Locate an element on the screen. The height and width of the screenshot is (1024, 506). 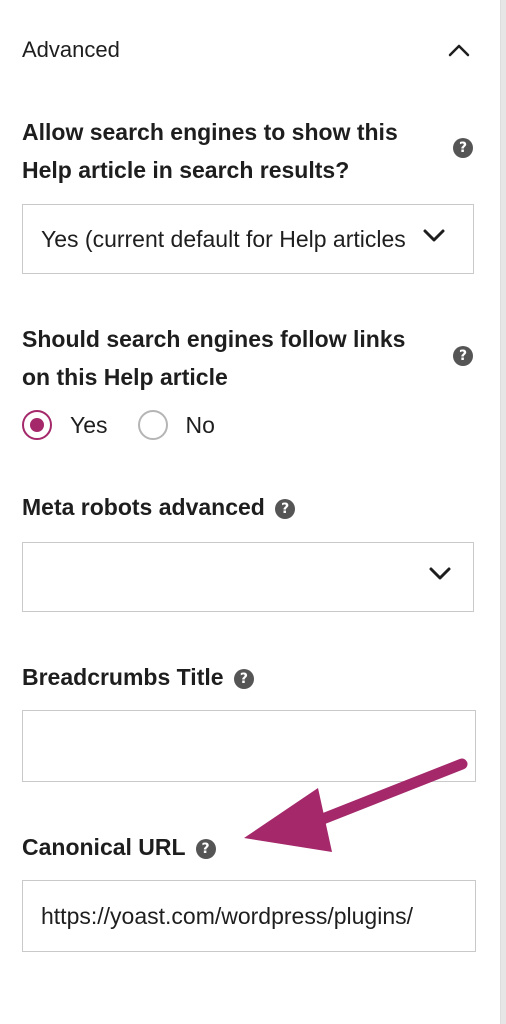
breadcrumbs-title-label-text: Breadcrumbs Title is located at coordinates (123, 677).